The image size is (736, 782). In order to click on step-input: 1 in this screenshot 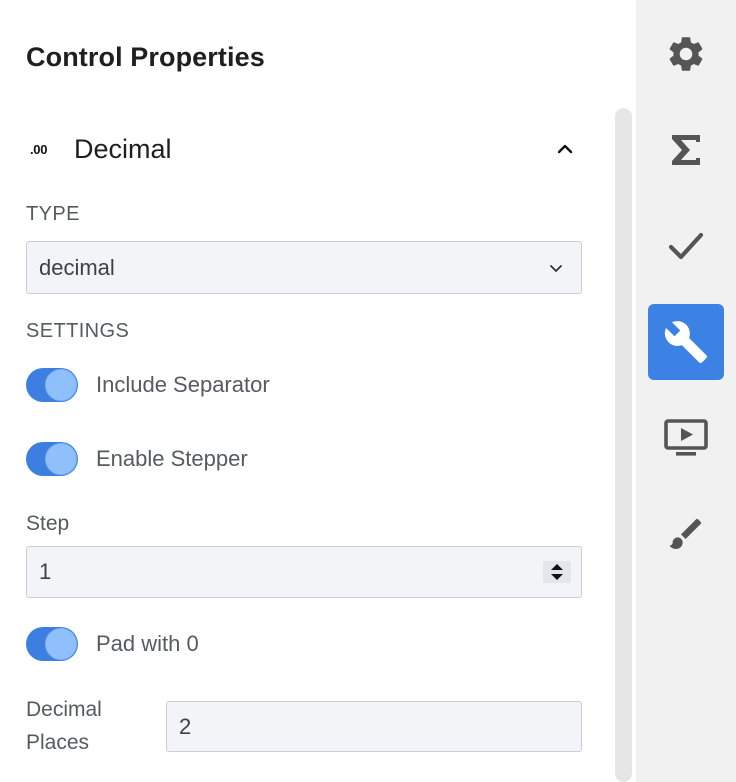, I will do `click(304, 572)`.